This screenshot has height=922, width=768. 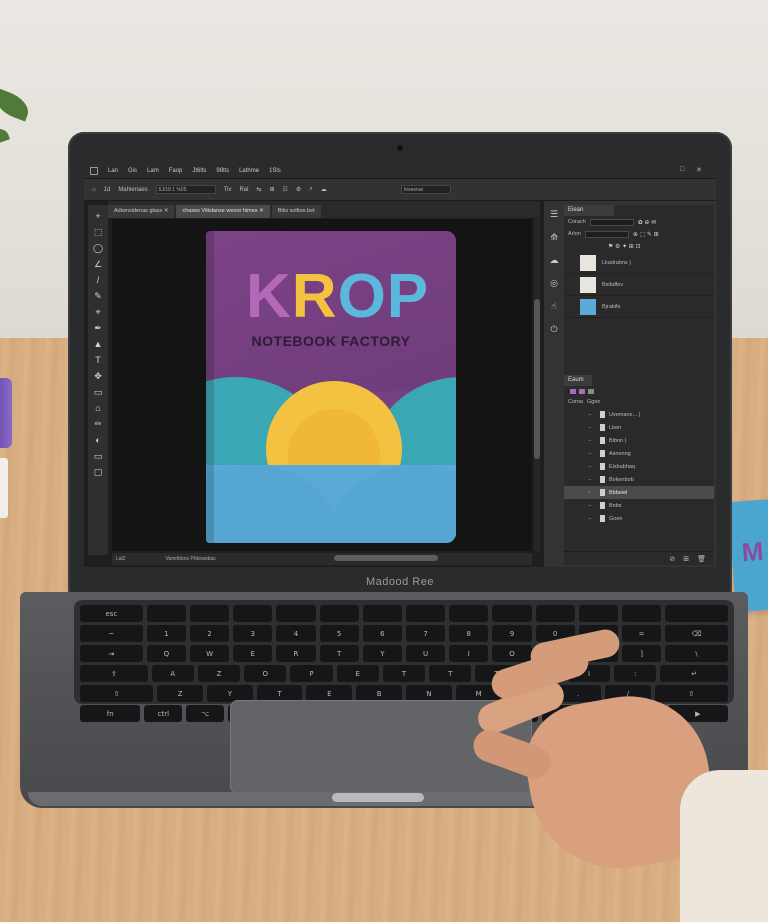 What do you see at coordinates (98, 440) in the screenshot?
I see `color-swatches-icon: ◐` at bounding box center [98, 440].